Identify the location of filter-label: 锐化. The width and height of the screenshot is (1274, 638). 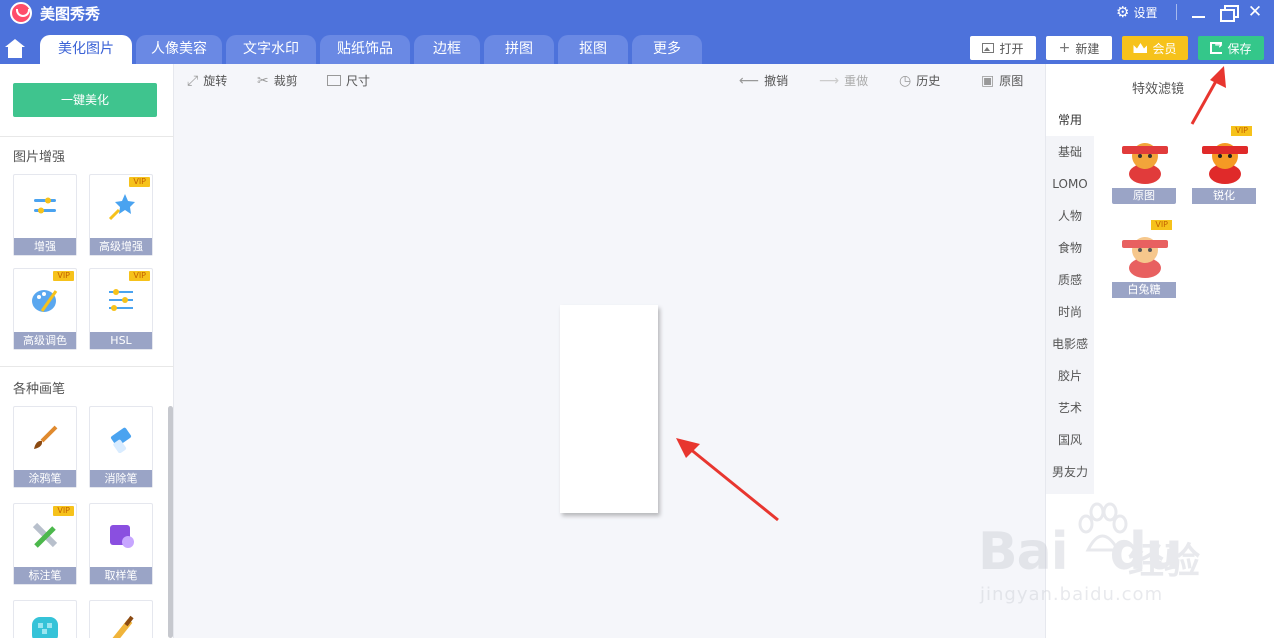
(1224, 196).